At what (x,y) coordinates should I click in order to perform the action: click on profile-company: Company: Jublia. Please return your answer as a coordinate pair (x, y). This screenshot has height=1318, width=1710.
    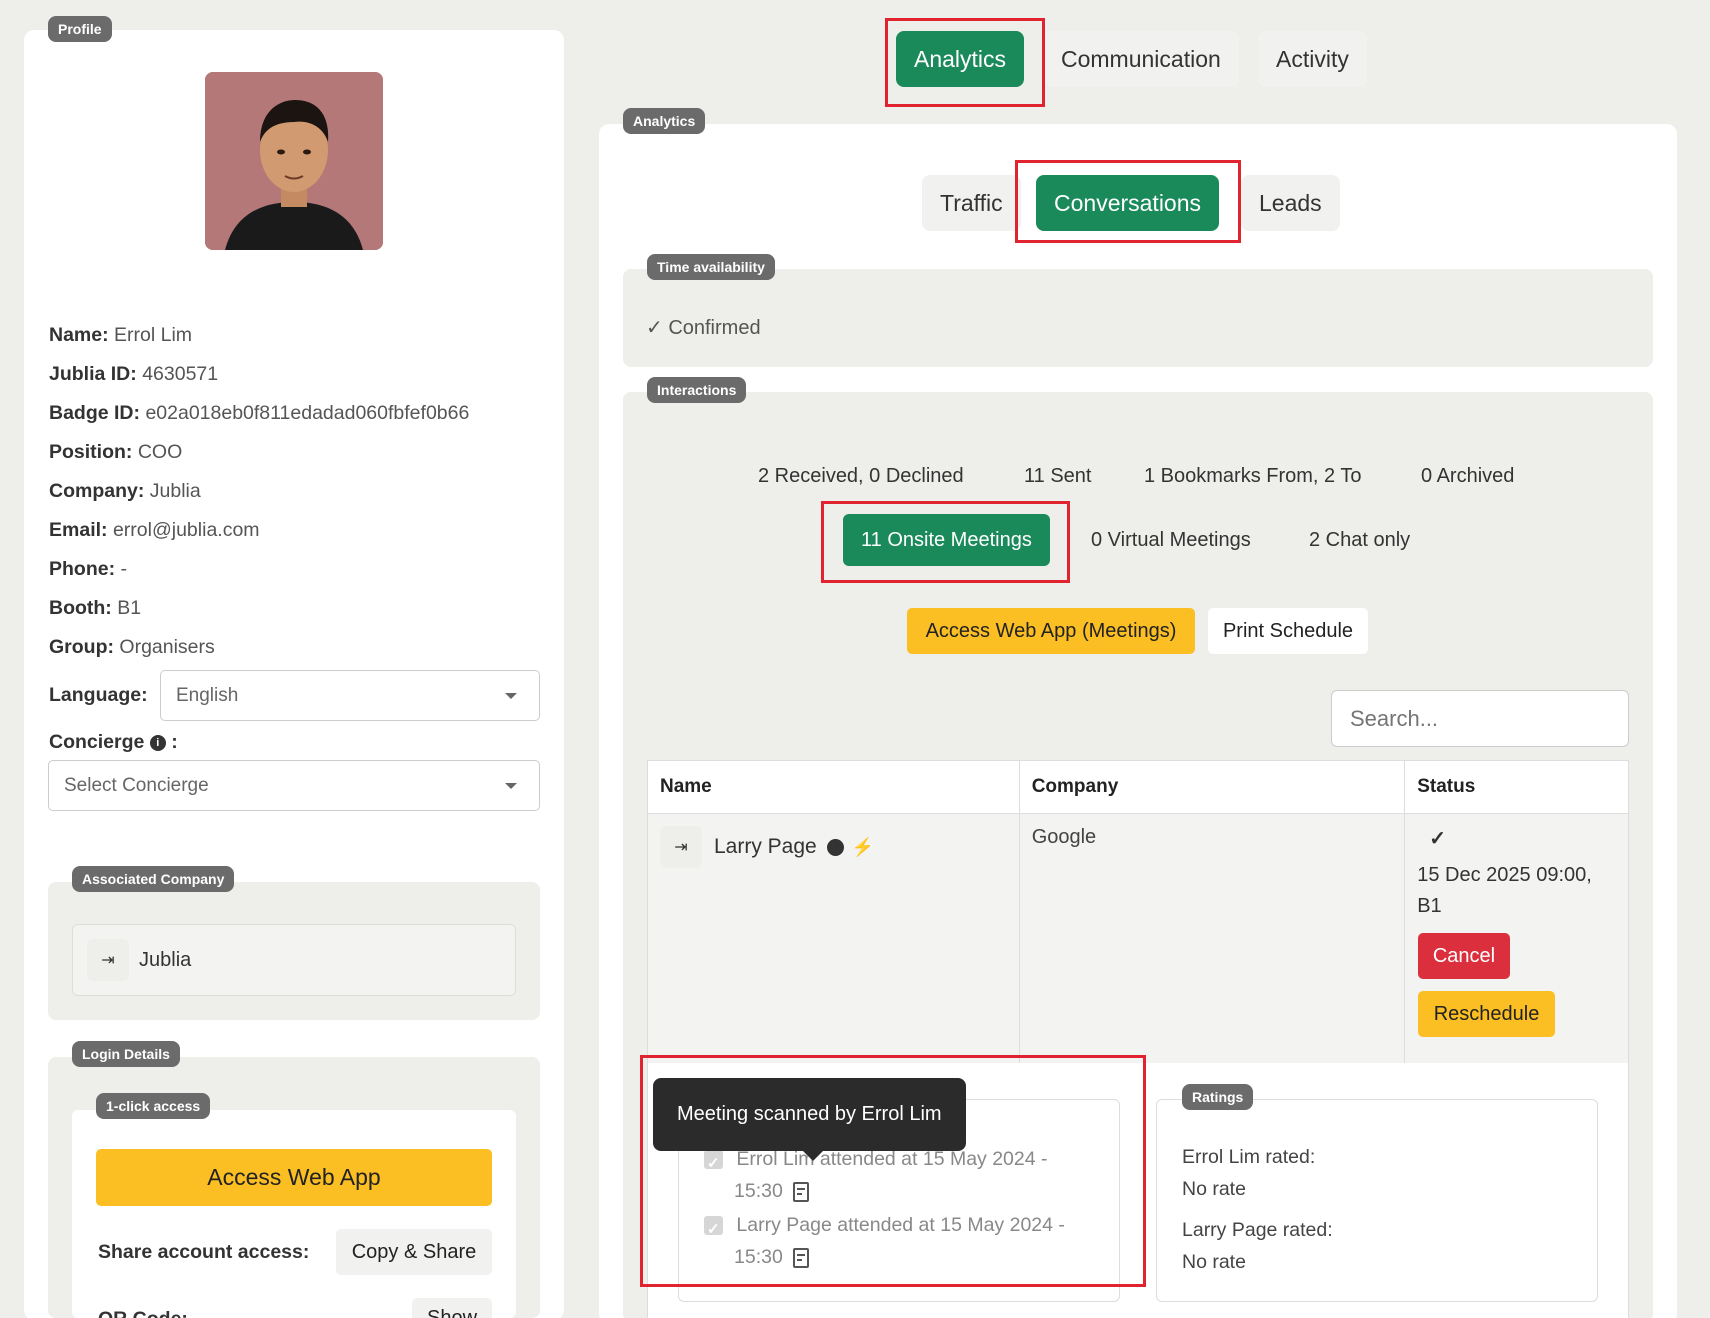
    Looking at the image, I should click on (125, 491).